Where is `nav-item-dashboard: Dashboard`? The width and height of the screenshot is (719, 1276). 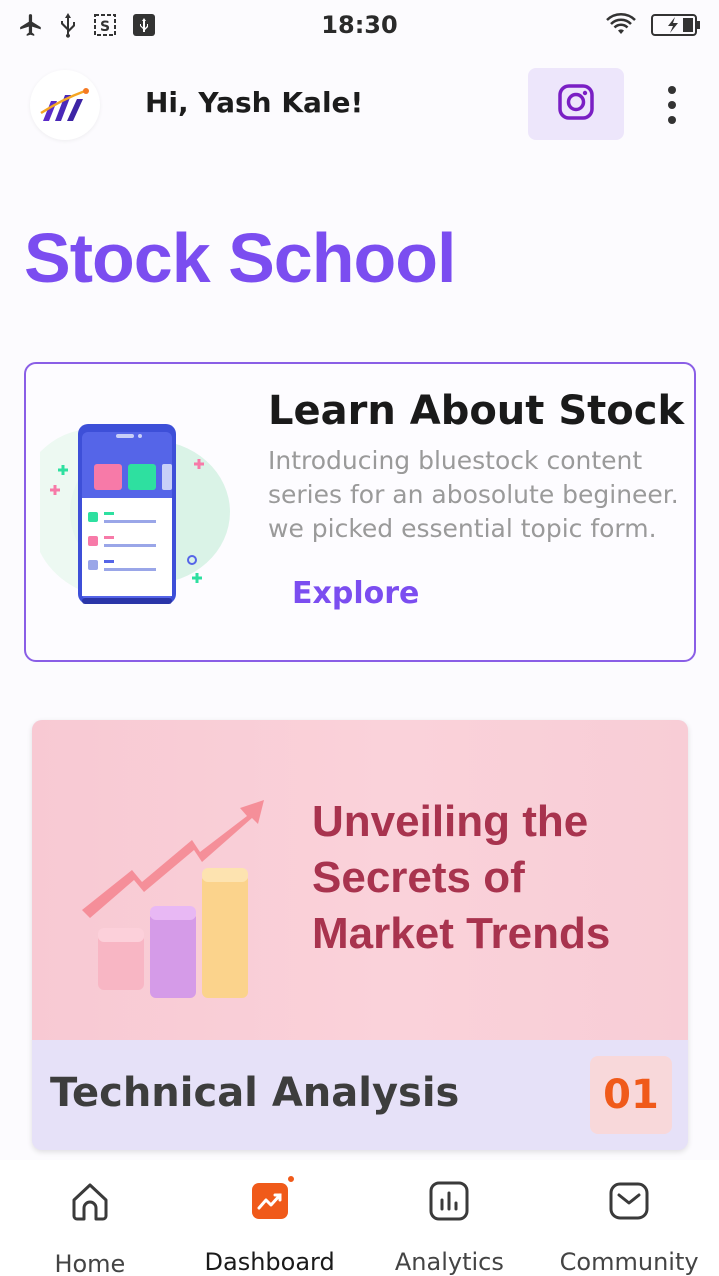
nav-item-dashboard: Dashboard is located at coordinates (270, 1218).